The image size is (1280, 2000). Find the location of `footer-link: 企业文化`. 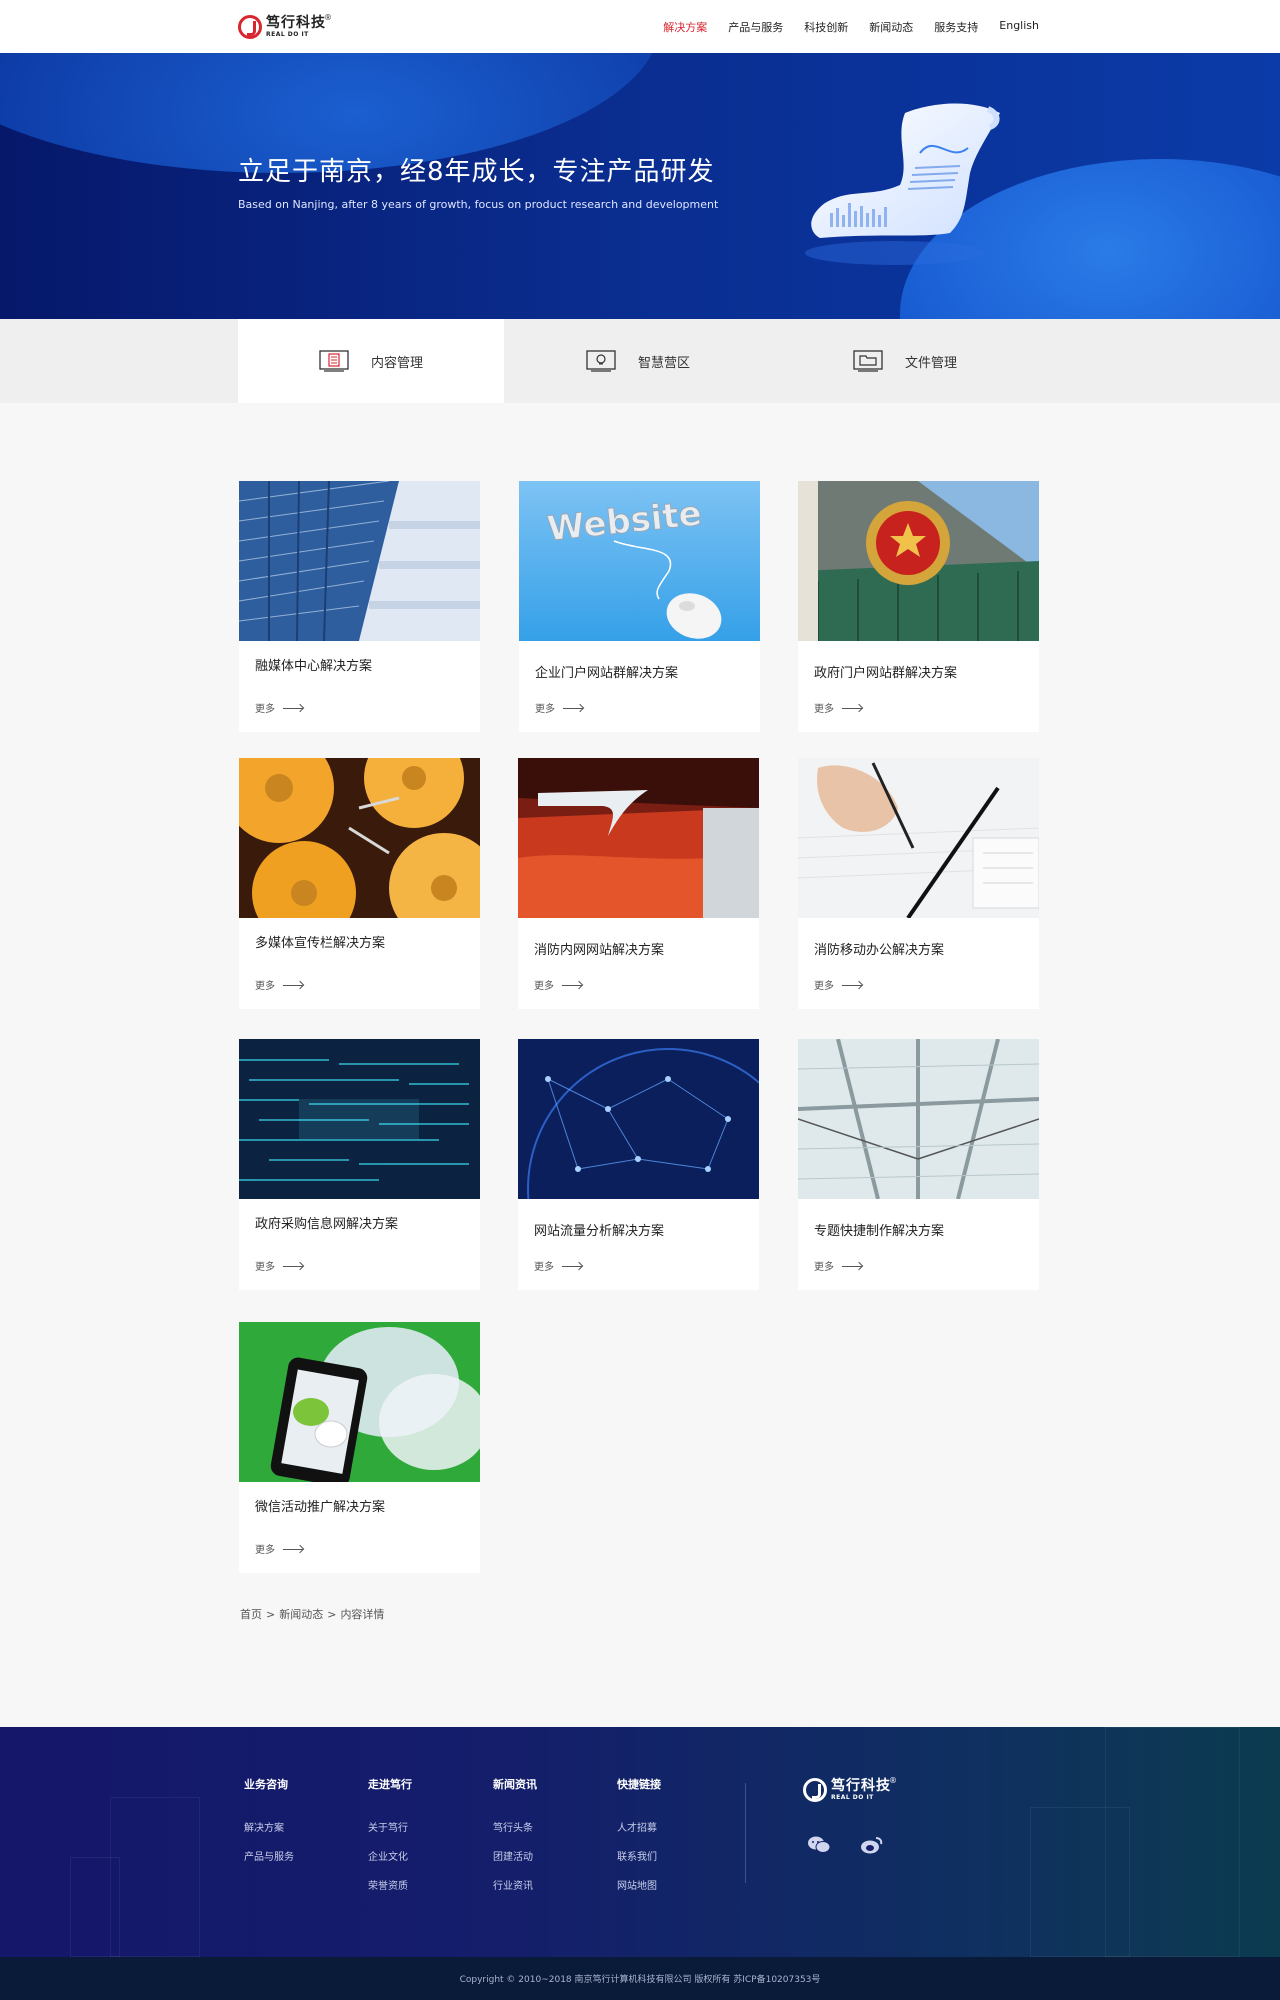

footer-link: 企业文化 is located at coordinates (390, 1855).